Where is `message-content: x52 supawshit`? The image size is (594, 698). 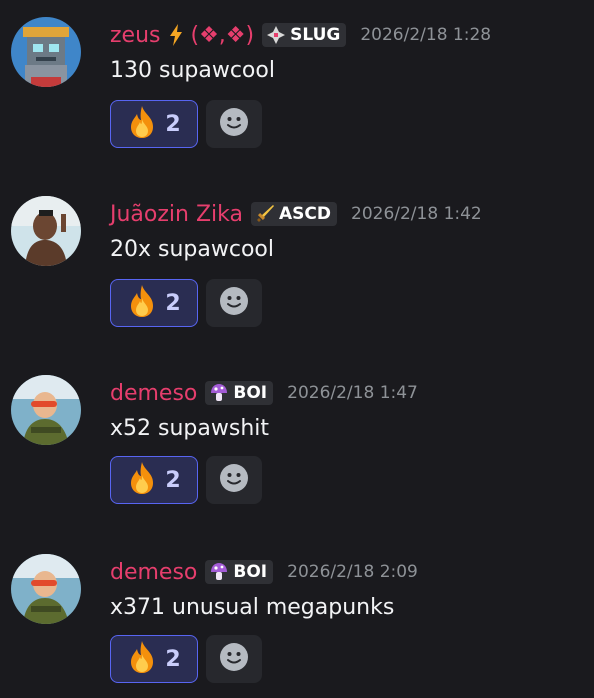 message-content: x52 supawshit is located at coordinates (189, 428).